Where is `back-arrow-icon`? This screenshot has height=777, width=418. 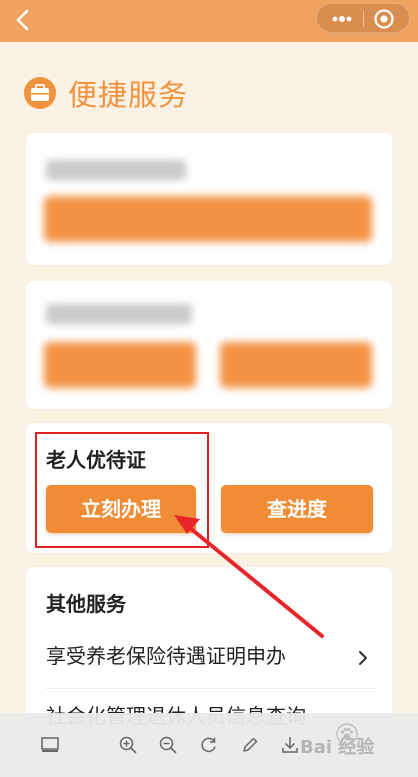 back-arrow-icon is located at coordinates (24, 20).